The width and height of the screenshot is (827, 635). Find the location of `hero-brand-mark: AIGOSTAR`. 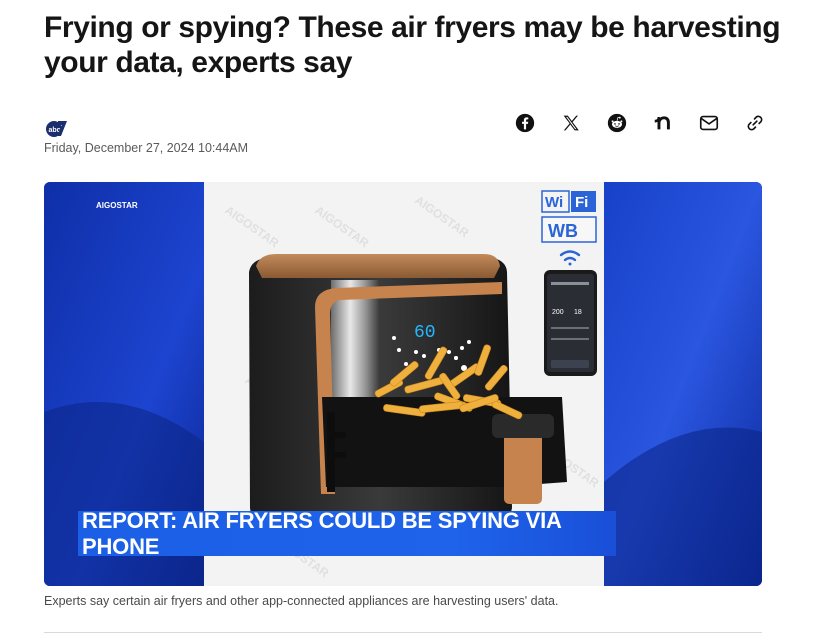

hero-brand-mark: AIGOSTAR is located at coordinates (117, 205).